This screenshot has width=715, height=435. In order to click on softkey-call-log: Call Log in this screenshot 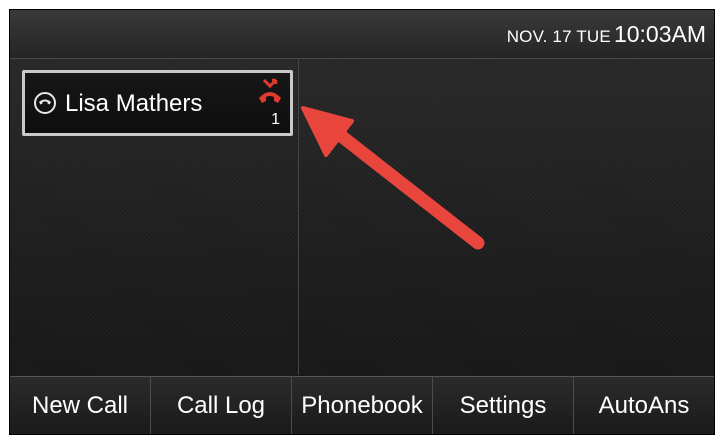, I will do `click(221, 405)`.